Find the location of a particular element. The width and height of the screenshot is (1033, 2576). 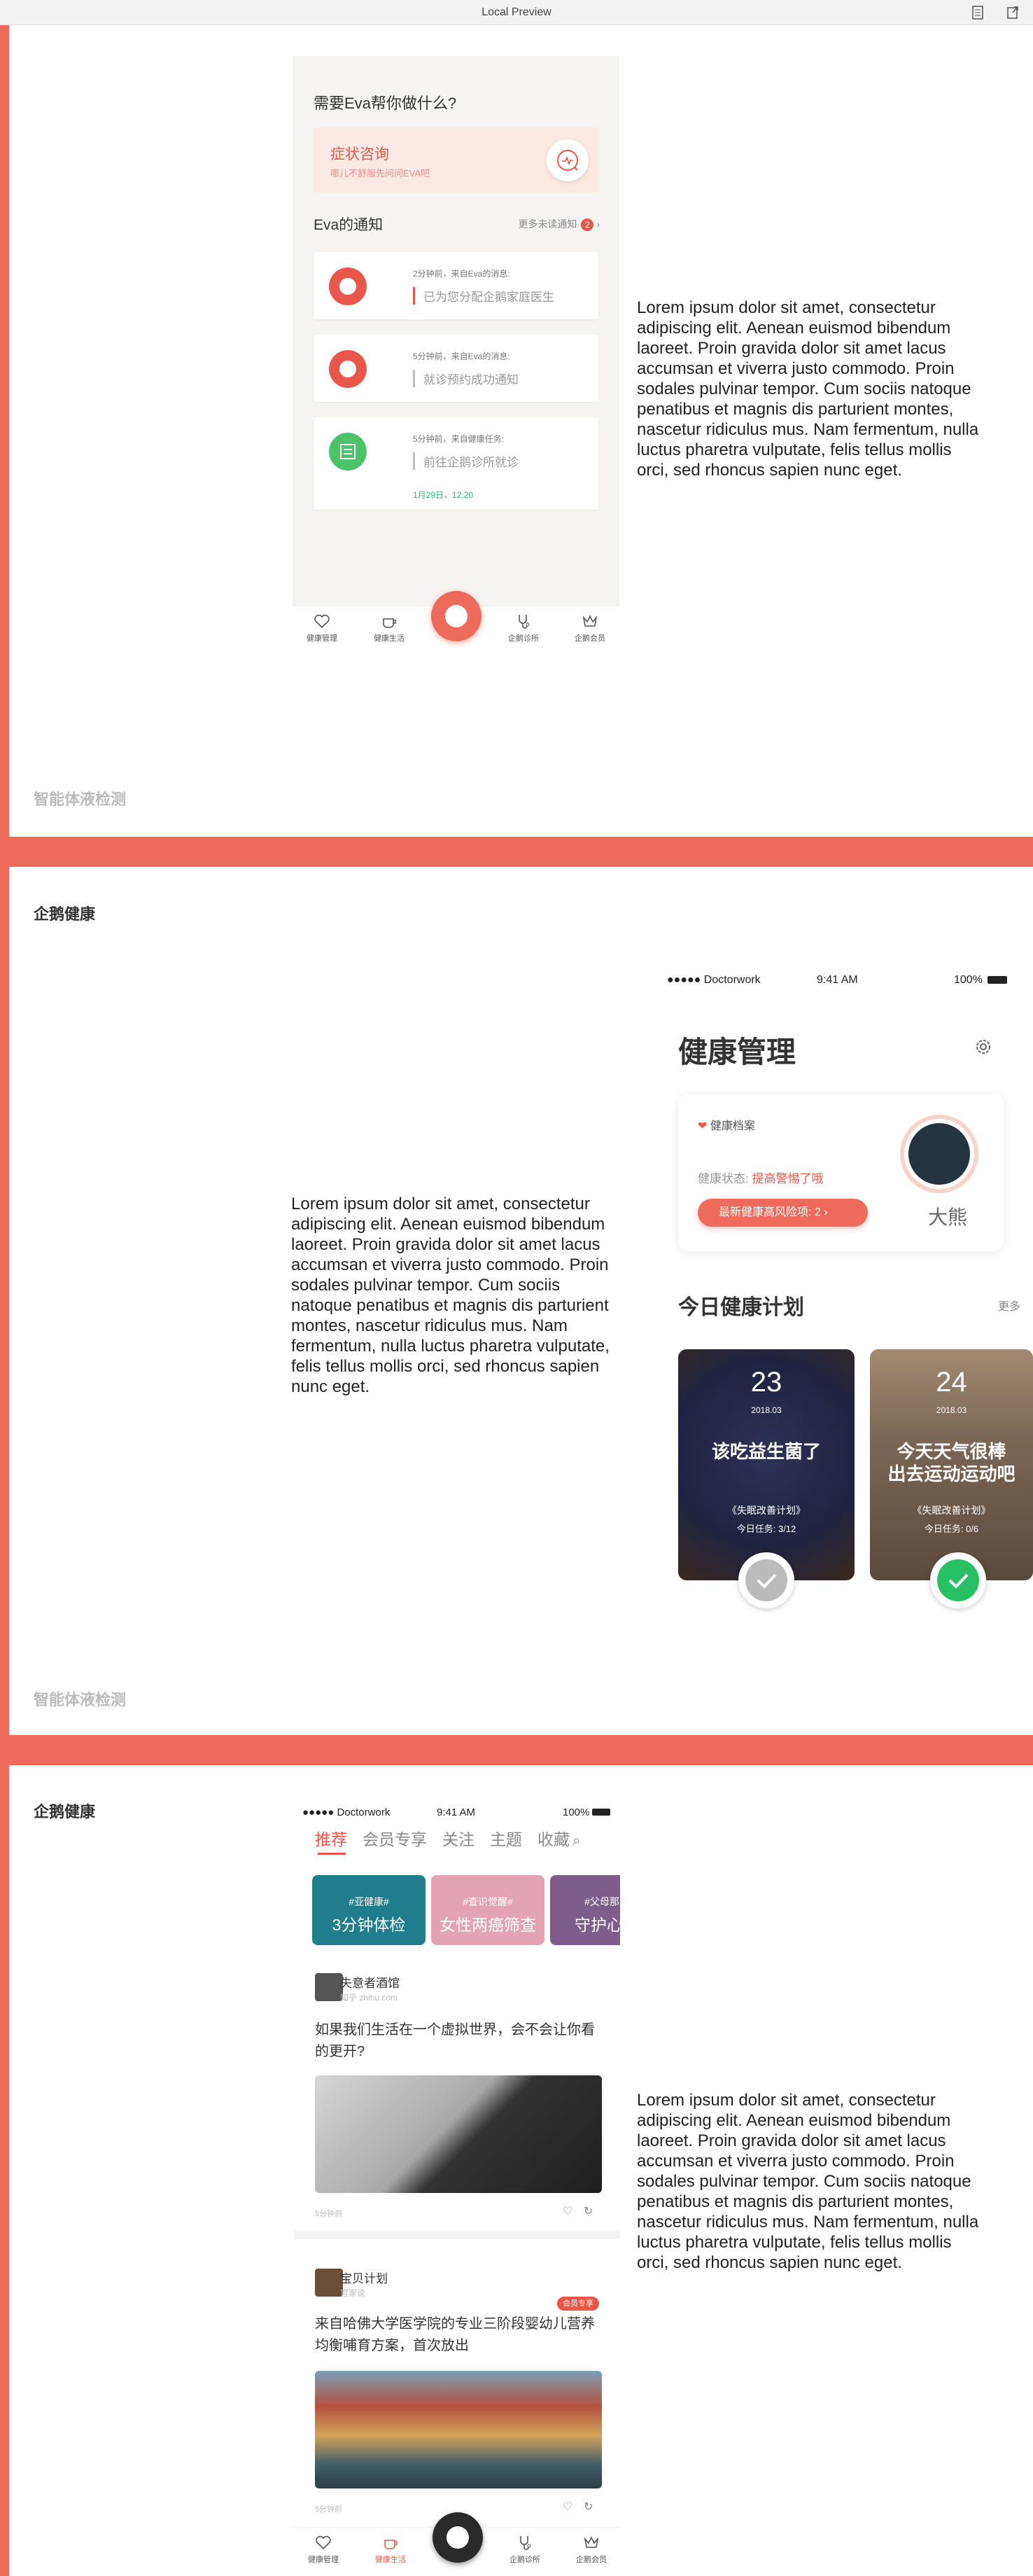

user-name: 大熊 is located at coordinates (947, 1217).